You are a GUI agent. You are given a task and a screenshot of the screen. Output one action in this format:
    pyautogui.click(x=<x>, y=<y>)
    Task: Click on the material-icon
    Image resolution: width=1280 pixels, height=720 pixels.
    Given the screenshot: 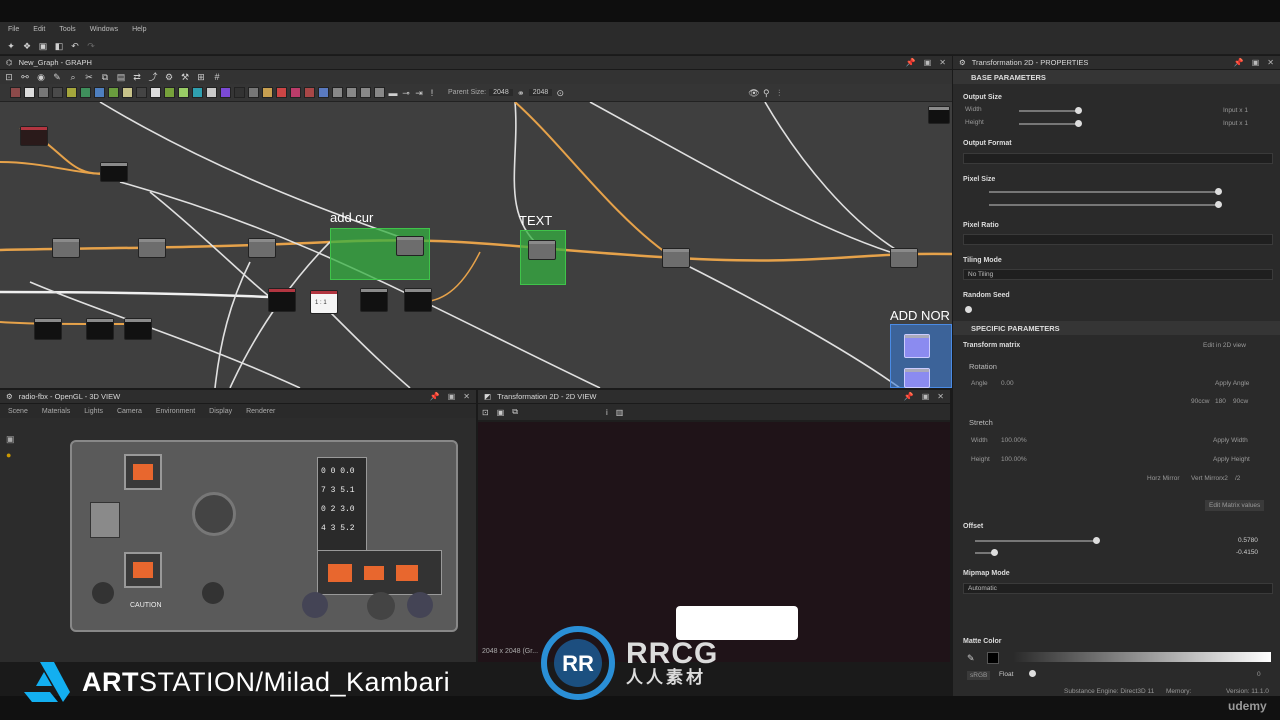 What is the action you would take?
    pyautogui.click(x=225, y=92)
    